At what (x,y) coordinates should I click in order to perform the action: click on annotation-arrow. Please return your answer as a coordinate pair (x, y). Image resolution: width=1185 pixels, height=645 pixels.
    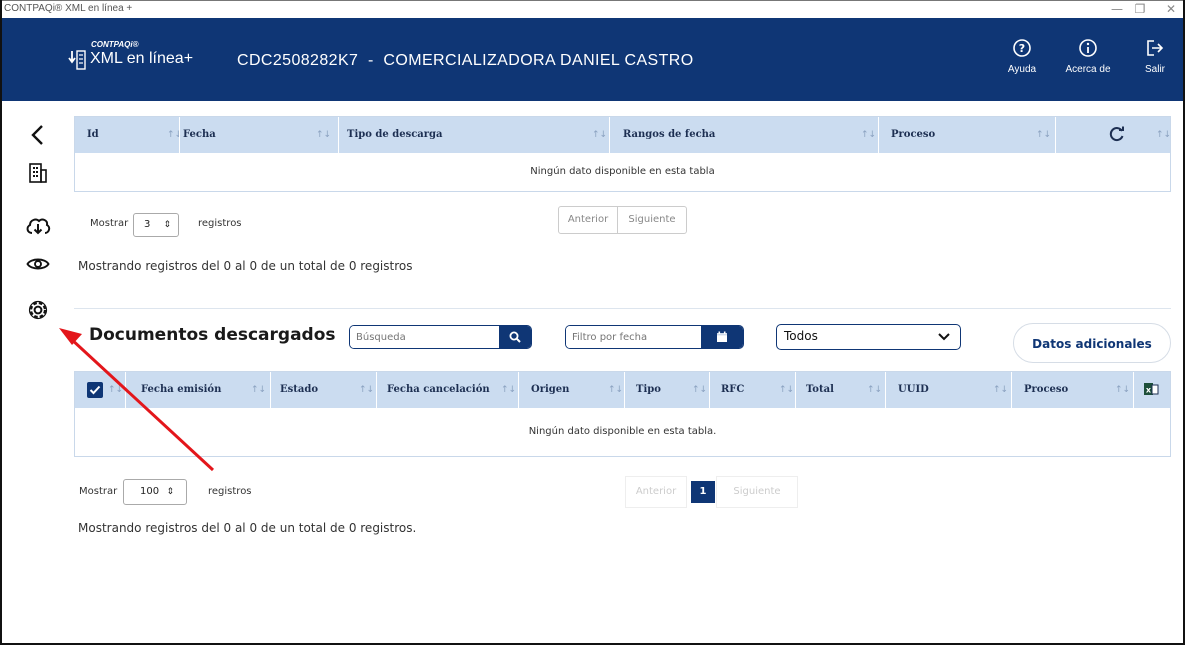
    Looking at the image, I should click on (137, 400).